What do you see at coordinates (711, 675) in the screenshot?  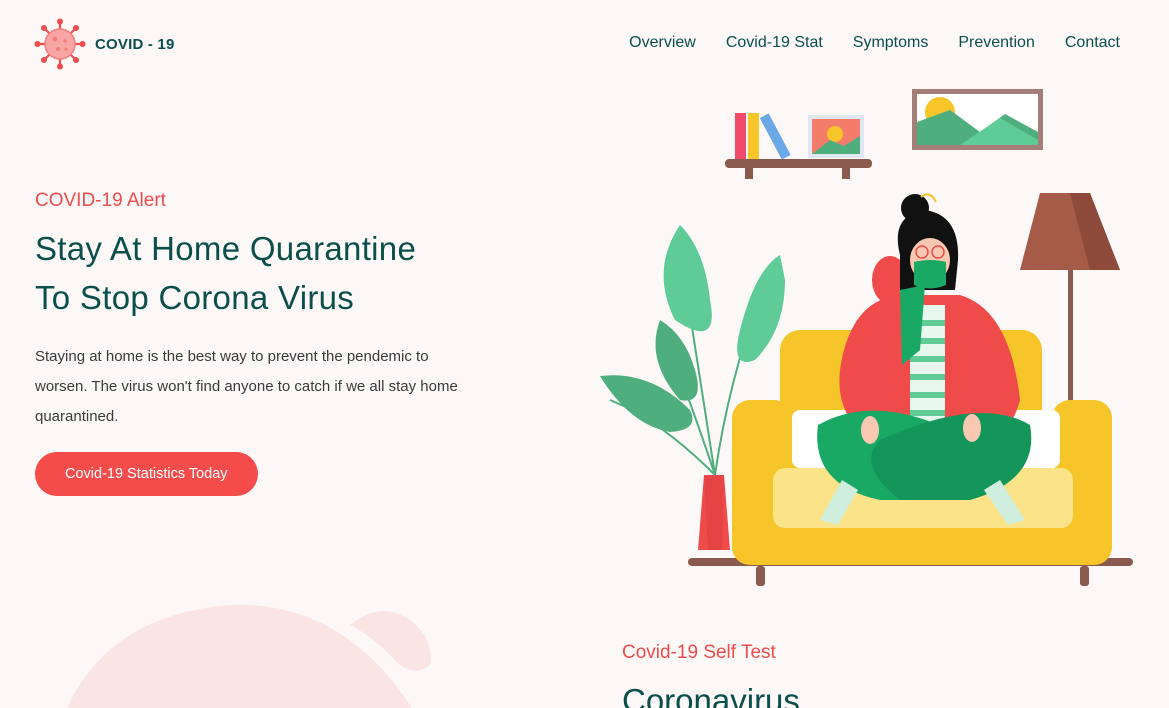 I see `self-test-section: Covid-19 Self Test Coronavirus` at bounding box center [711, 675].